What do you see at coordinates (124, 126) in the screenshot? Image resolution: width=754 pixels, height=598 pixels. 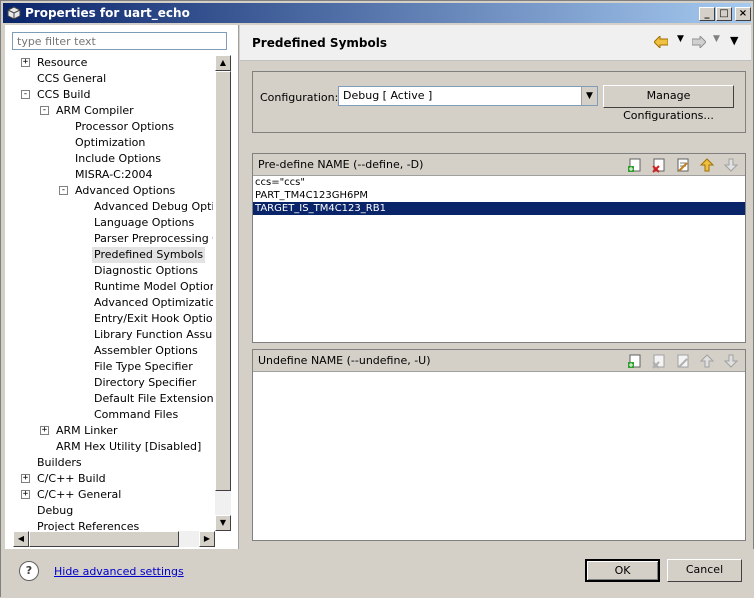 I see `tree-item-label: Processor Options` at bounding box center [124, 126].